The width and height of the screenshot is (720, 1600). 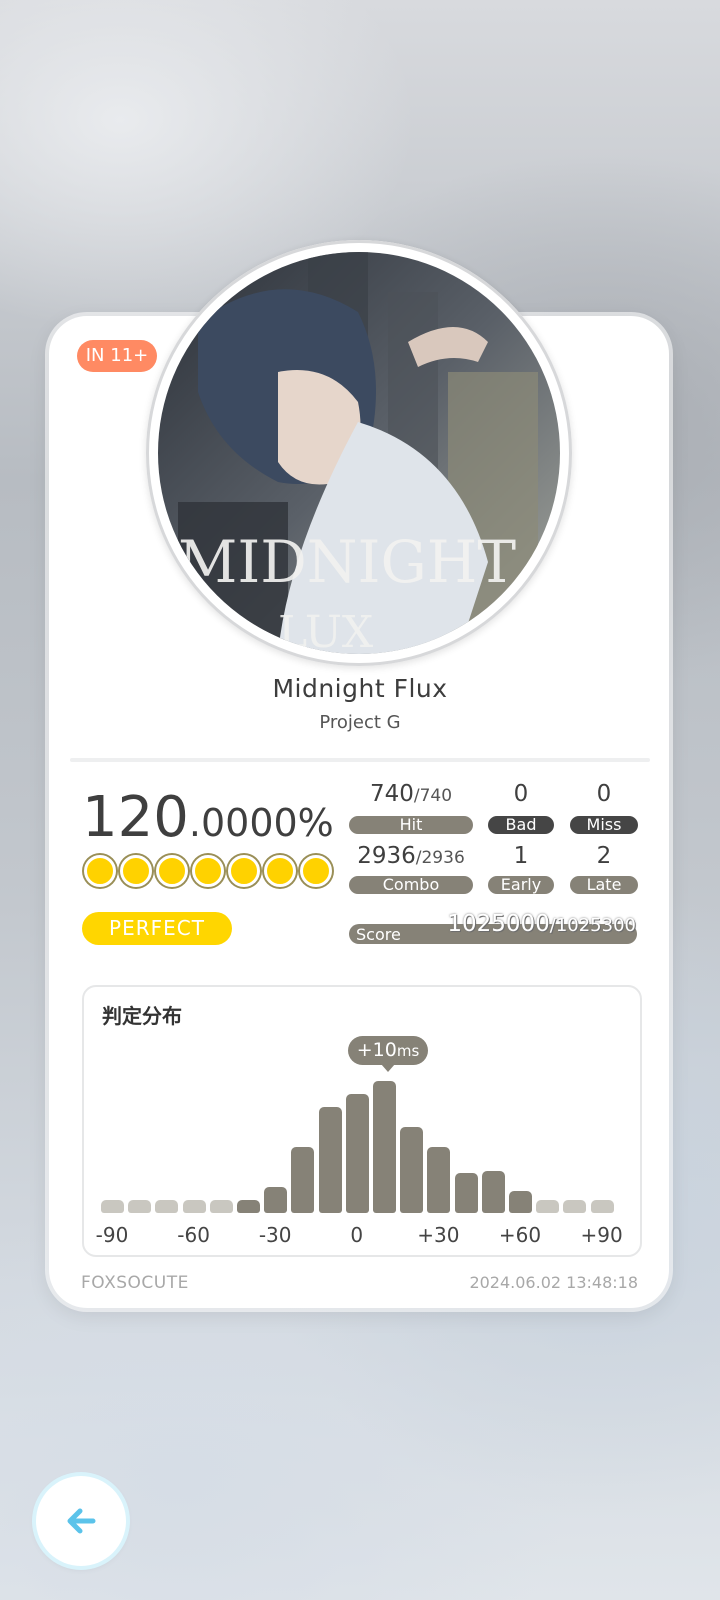 I want to click on hit-total: /740, so click(x=433, y=796).